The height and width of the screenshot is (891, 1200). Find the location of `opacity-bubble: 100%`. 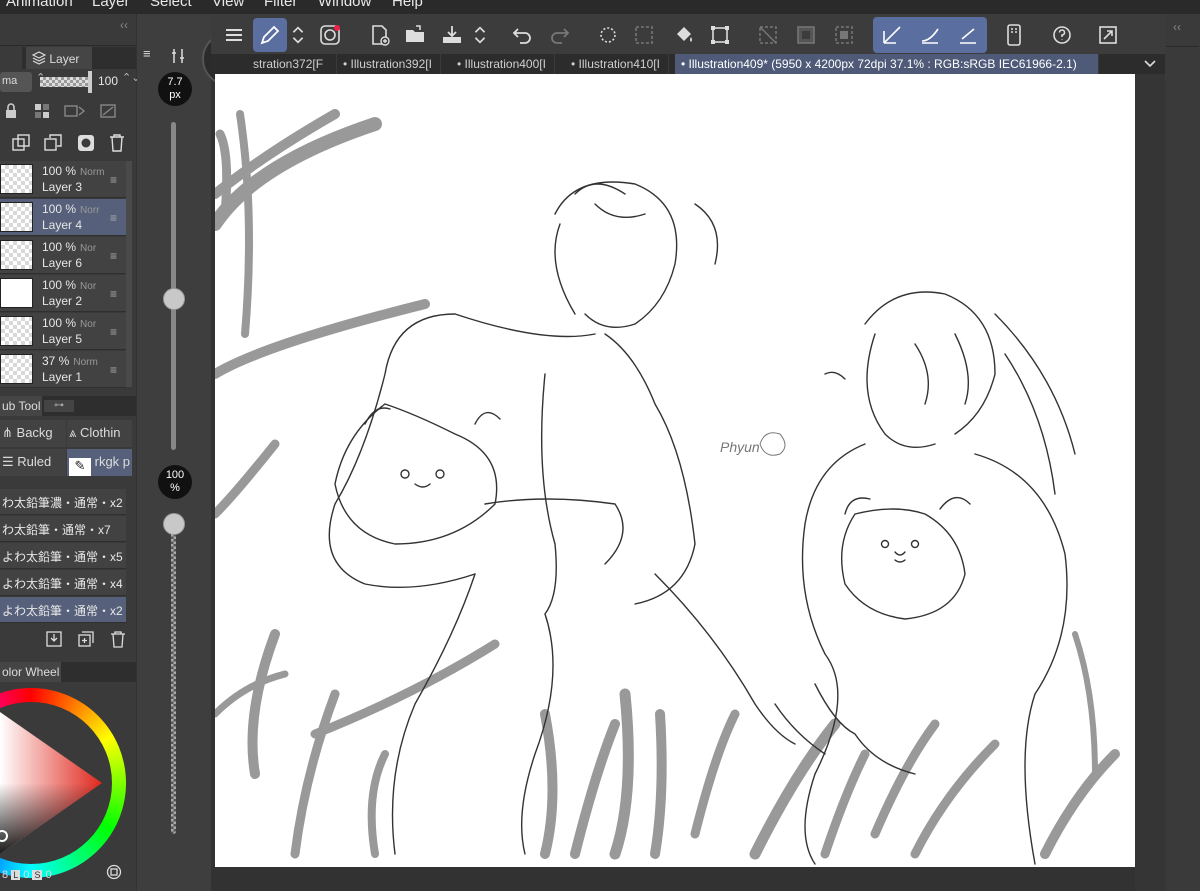

opacity-bubble: 100% is located at coordinates (175, 482).